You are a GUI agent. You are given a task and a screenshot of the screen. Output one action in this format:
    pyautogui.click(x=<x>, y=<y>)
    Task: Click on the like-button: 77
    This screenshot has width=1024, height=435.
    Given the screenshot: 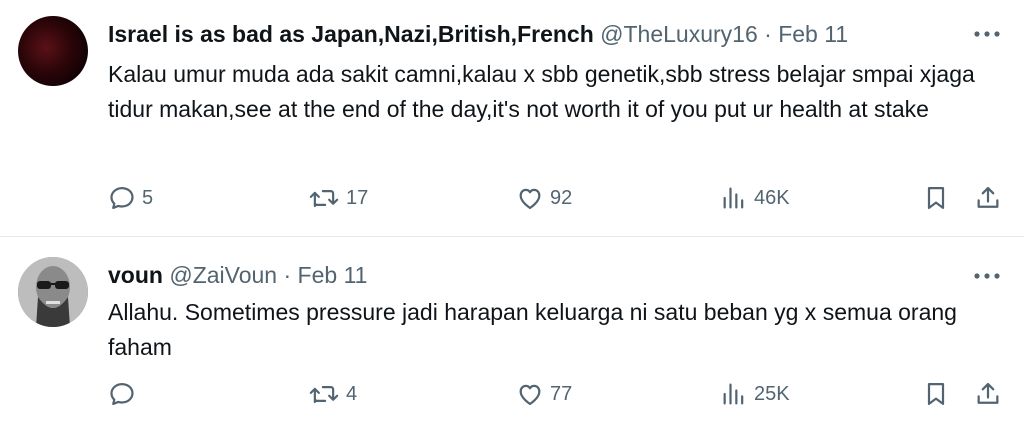 What is the action you would take?
    pyautogui.click(x=544, y=394)
    